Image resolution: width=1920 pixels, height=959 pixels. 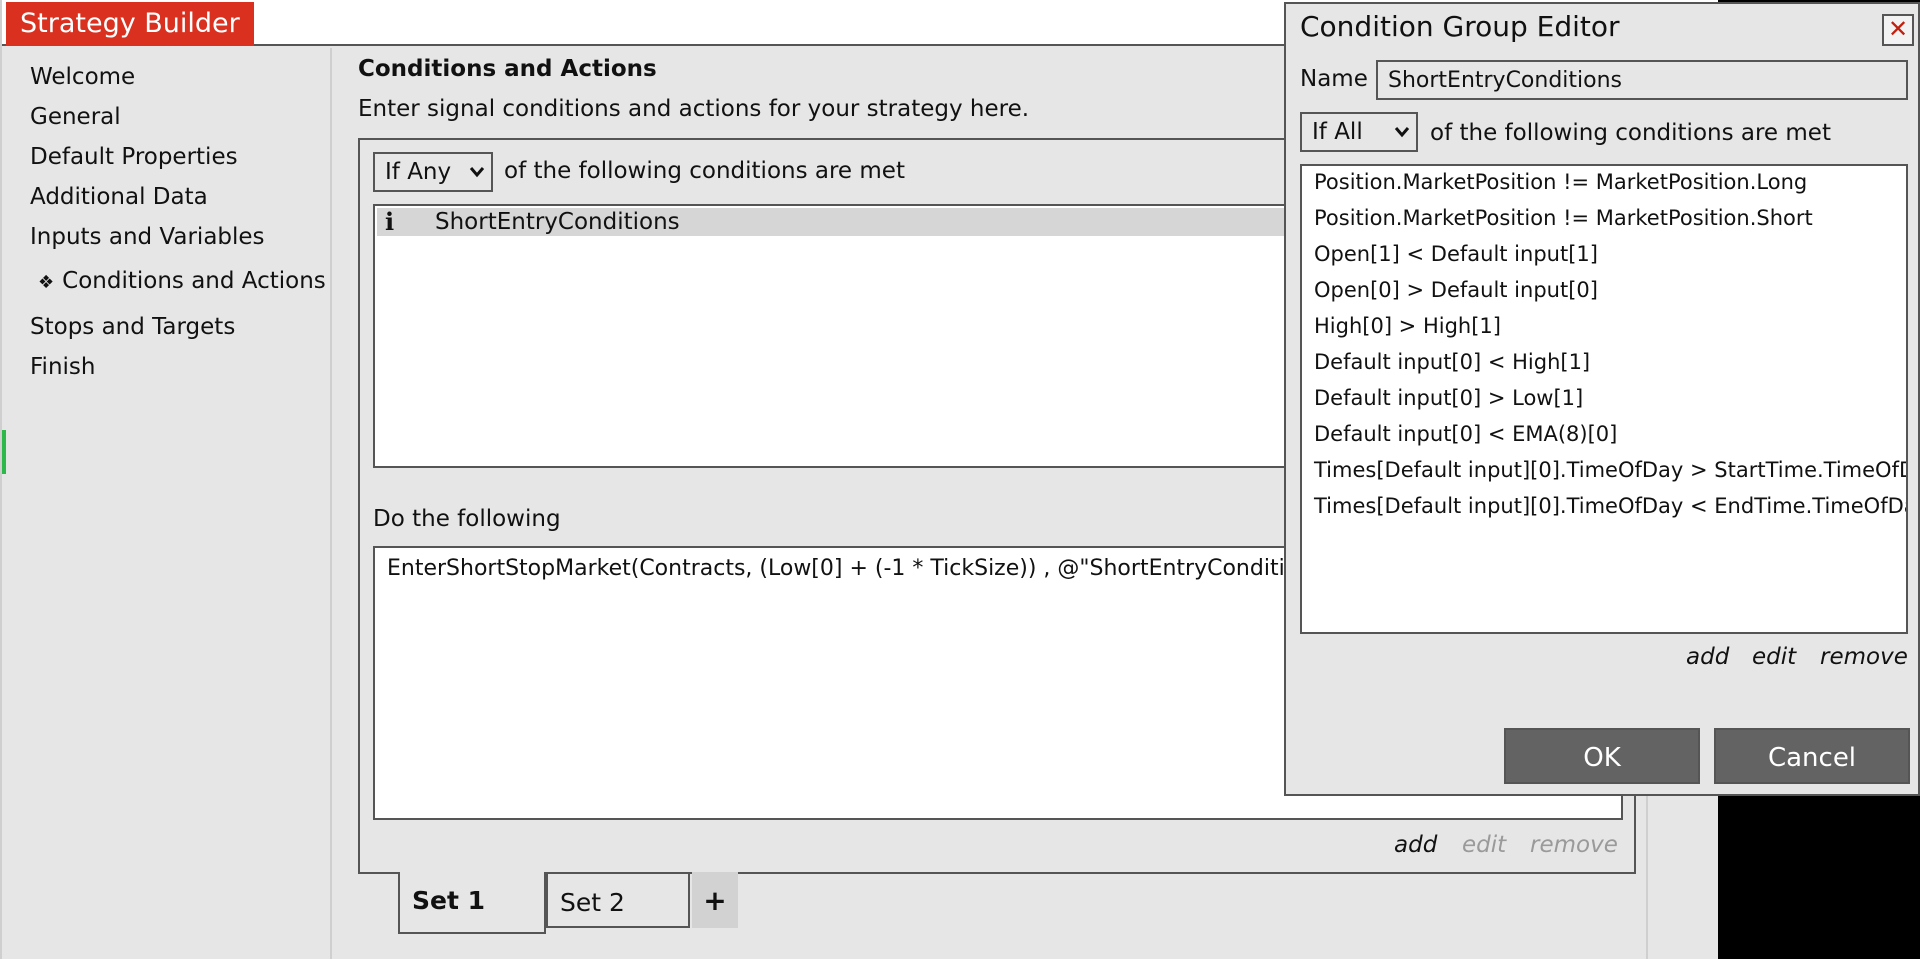 I want to click on sidebar-item-stops-and-targets: Stops and Targets, so click(x=132, y=327).